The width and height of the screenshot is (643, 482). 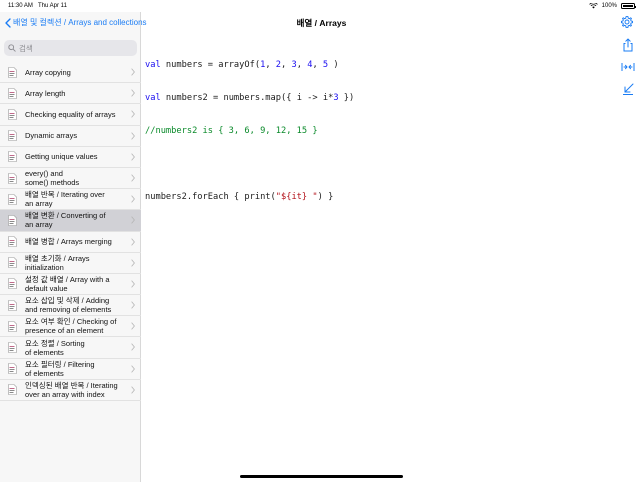 I want to click on list-item: 설정 값 배열 / Array with a default value, so click(x=70, y=285).